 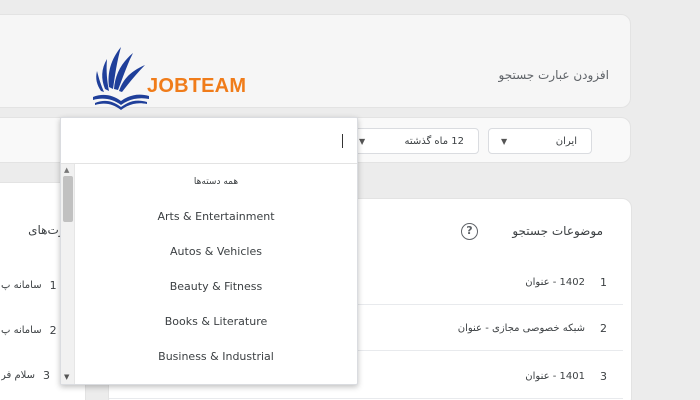 I want to click on logo-book-icon, so click(x=121, y=78).